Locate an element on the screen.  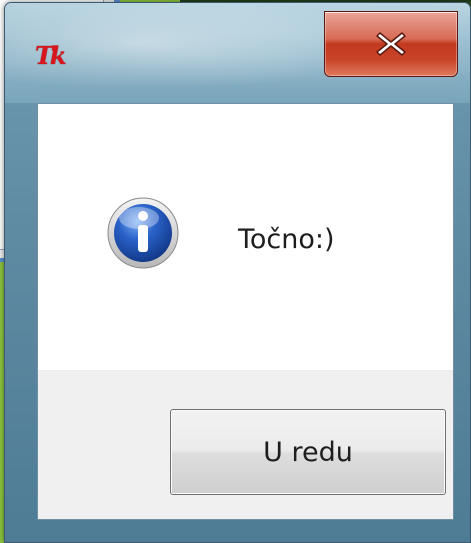
close-button is located at coordinates (391, 44).